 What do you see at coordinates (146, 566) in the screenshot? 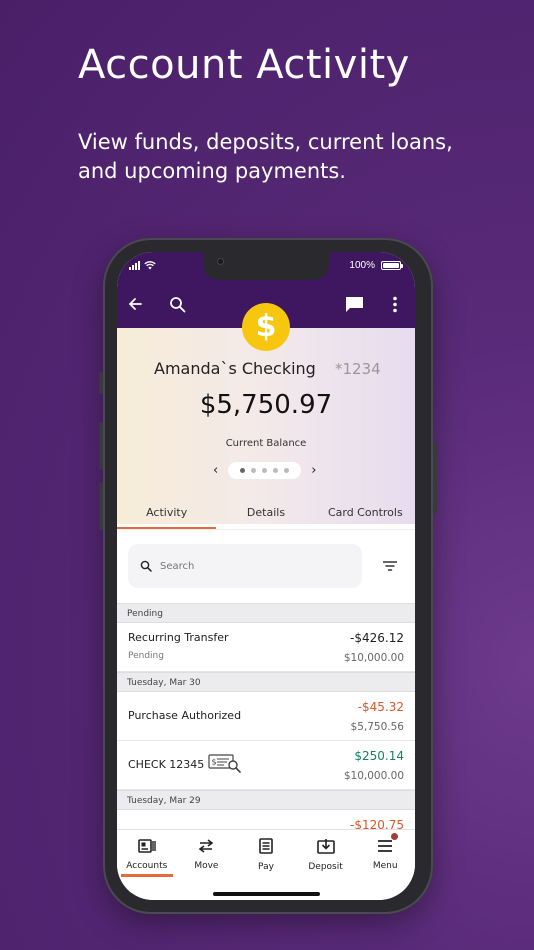
I see `search-field-icon` at bounding box center [146, 566].